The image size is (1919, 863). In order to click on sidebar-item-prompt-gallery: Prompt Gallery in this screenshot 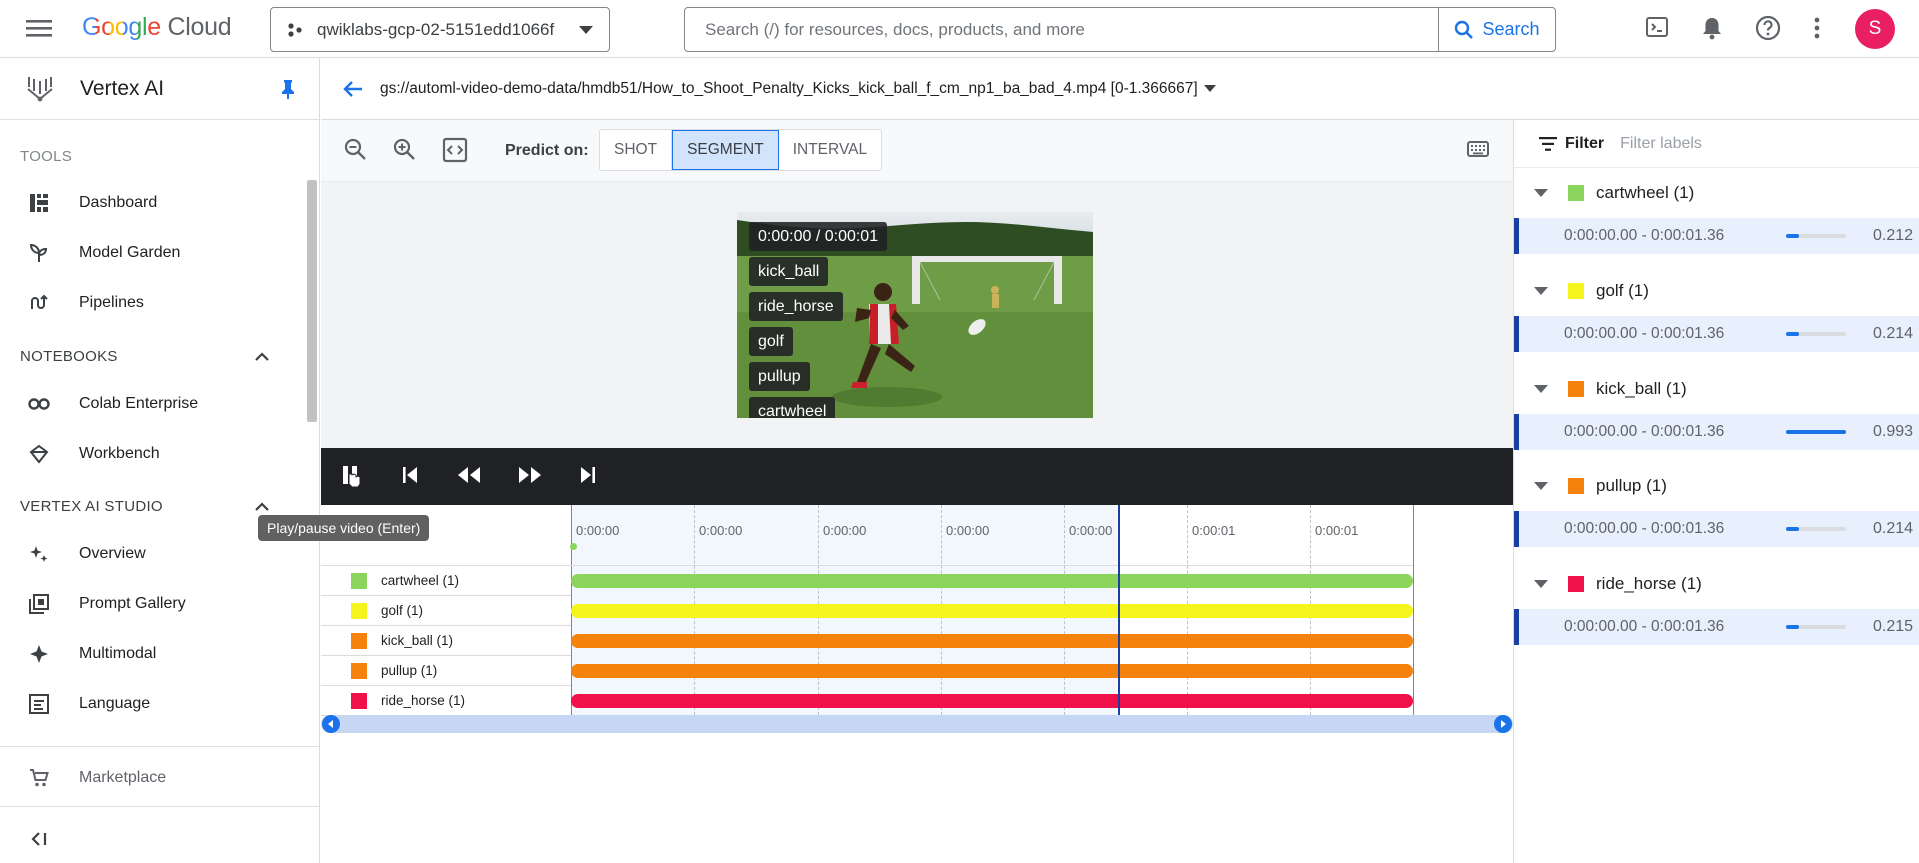, I will do `click(150, 604)`.